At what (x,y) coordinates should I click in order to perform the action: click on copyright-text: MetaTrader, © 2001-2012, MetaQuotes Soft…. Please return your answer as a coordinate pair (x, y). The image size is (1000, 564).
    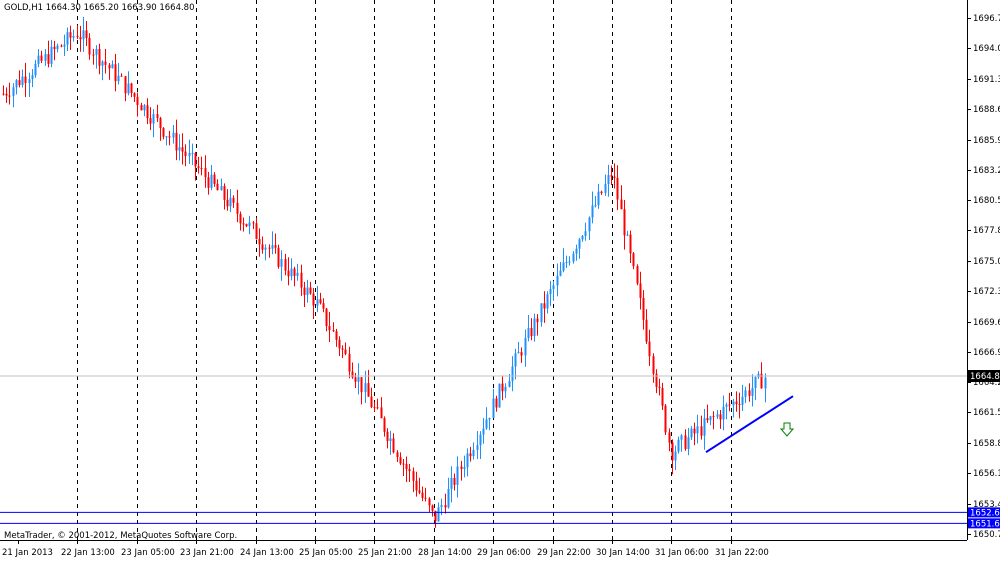
    Looking at the image, I should click on (121, 536).